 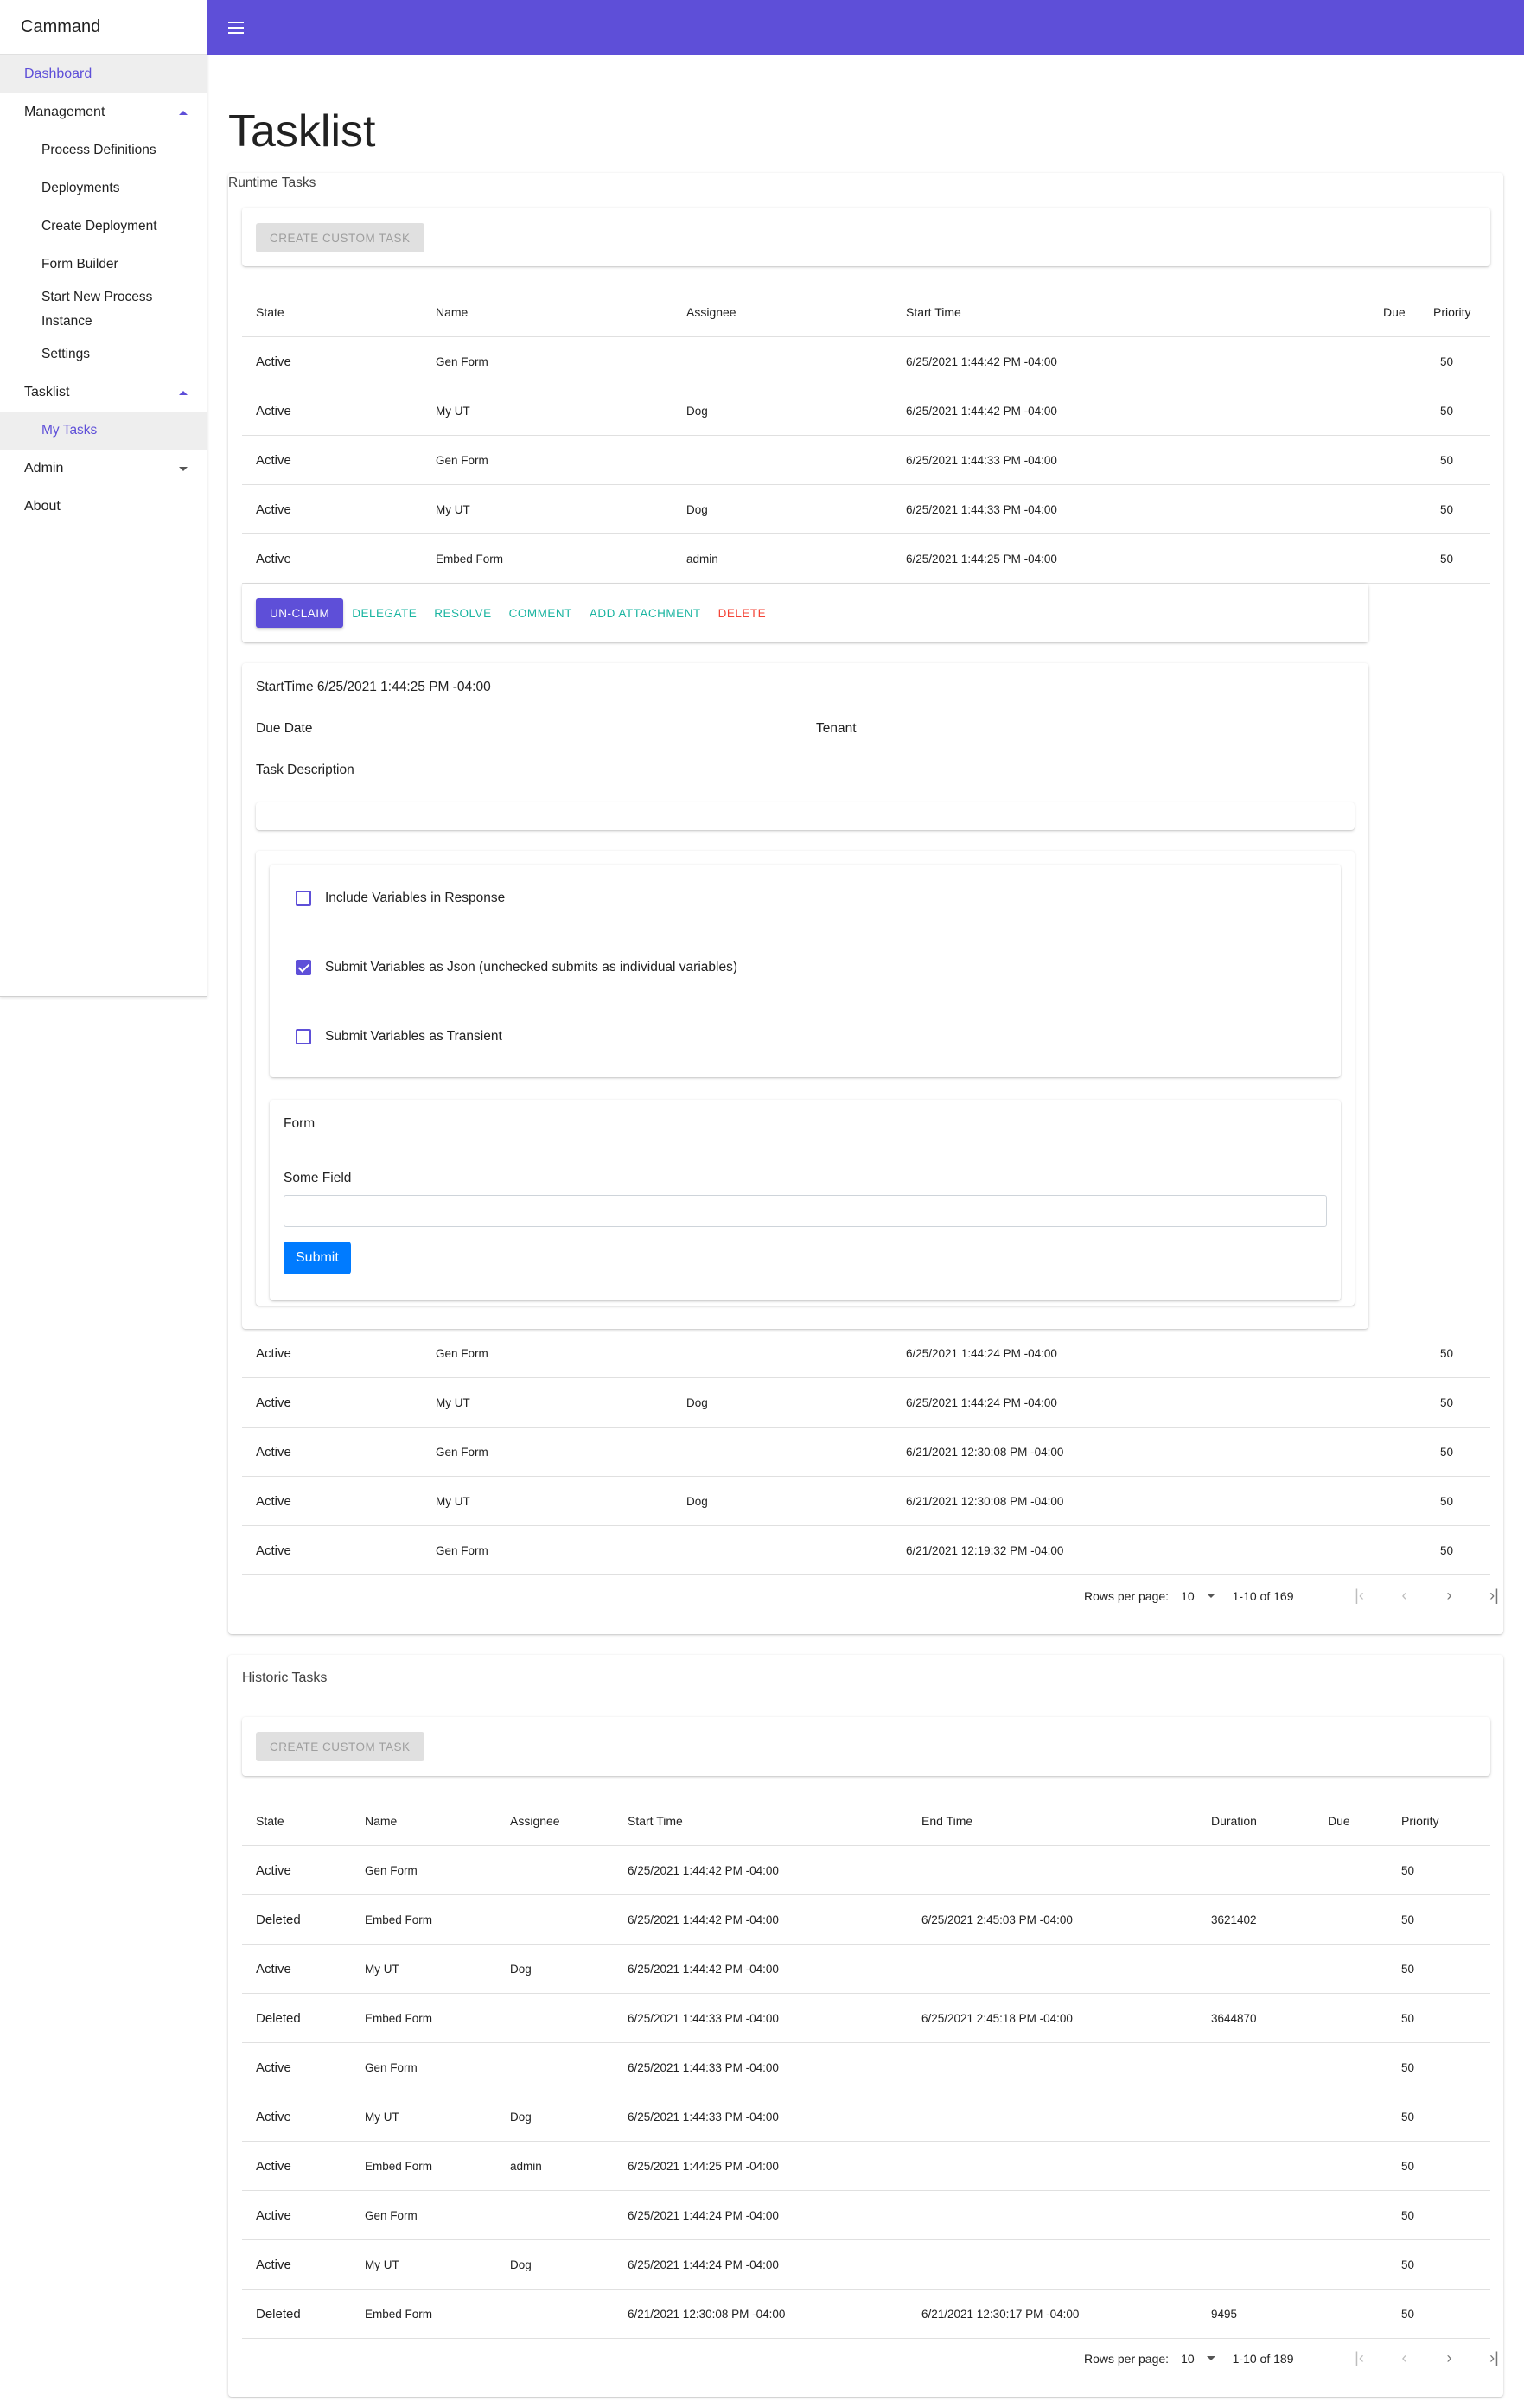 What do you see at coordinates (279, 2018) in the screenshot?
I see `cell-state: Deleted` at bounding box center [279, 2018].